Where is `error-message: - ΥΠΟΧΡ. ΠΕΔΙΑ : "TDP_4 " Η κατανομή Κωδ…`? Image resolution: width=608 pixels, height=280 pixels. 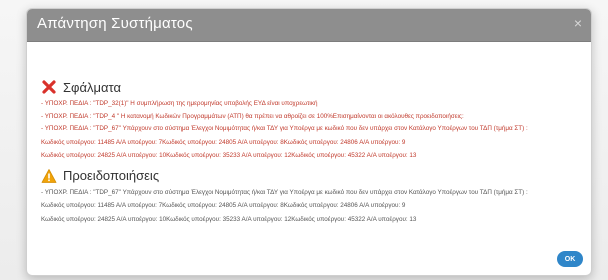 error-message: - ΥΠΟΧΡ. ΠΕΔΙΑ : "TDP_4 " Η κατανομή Κωδ… is located at coordinates (252, 116).